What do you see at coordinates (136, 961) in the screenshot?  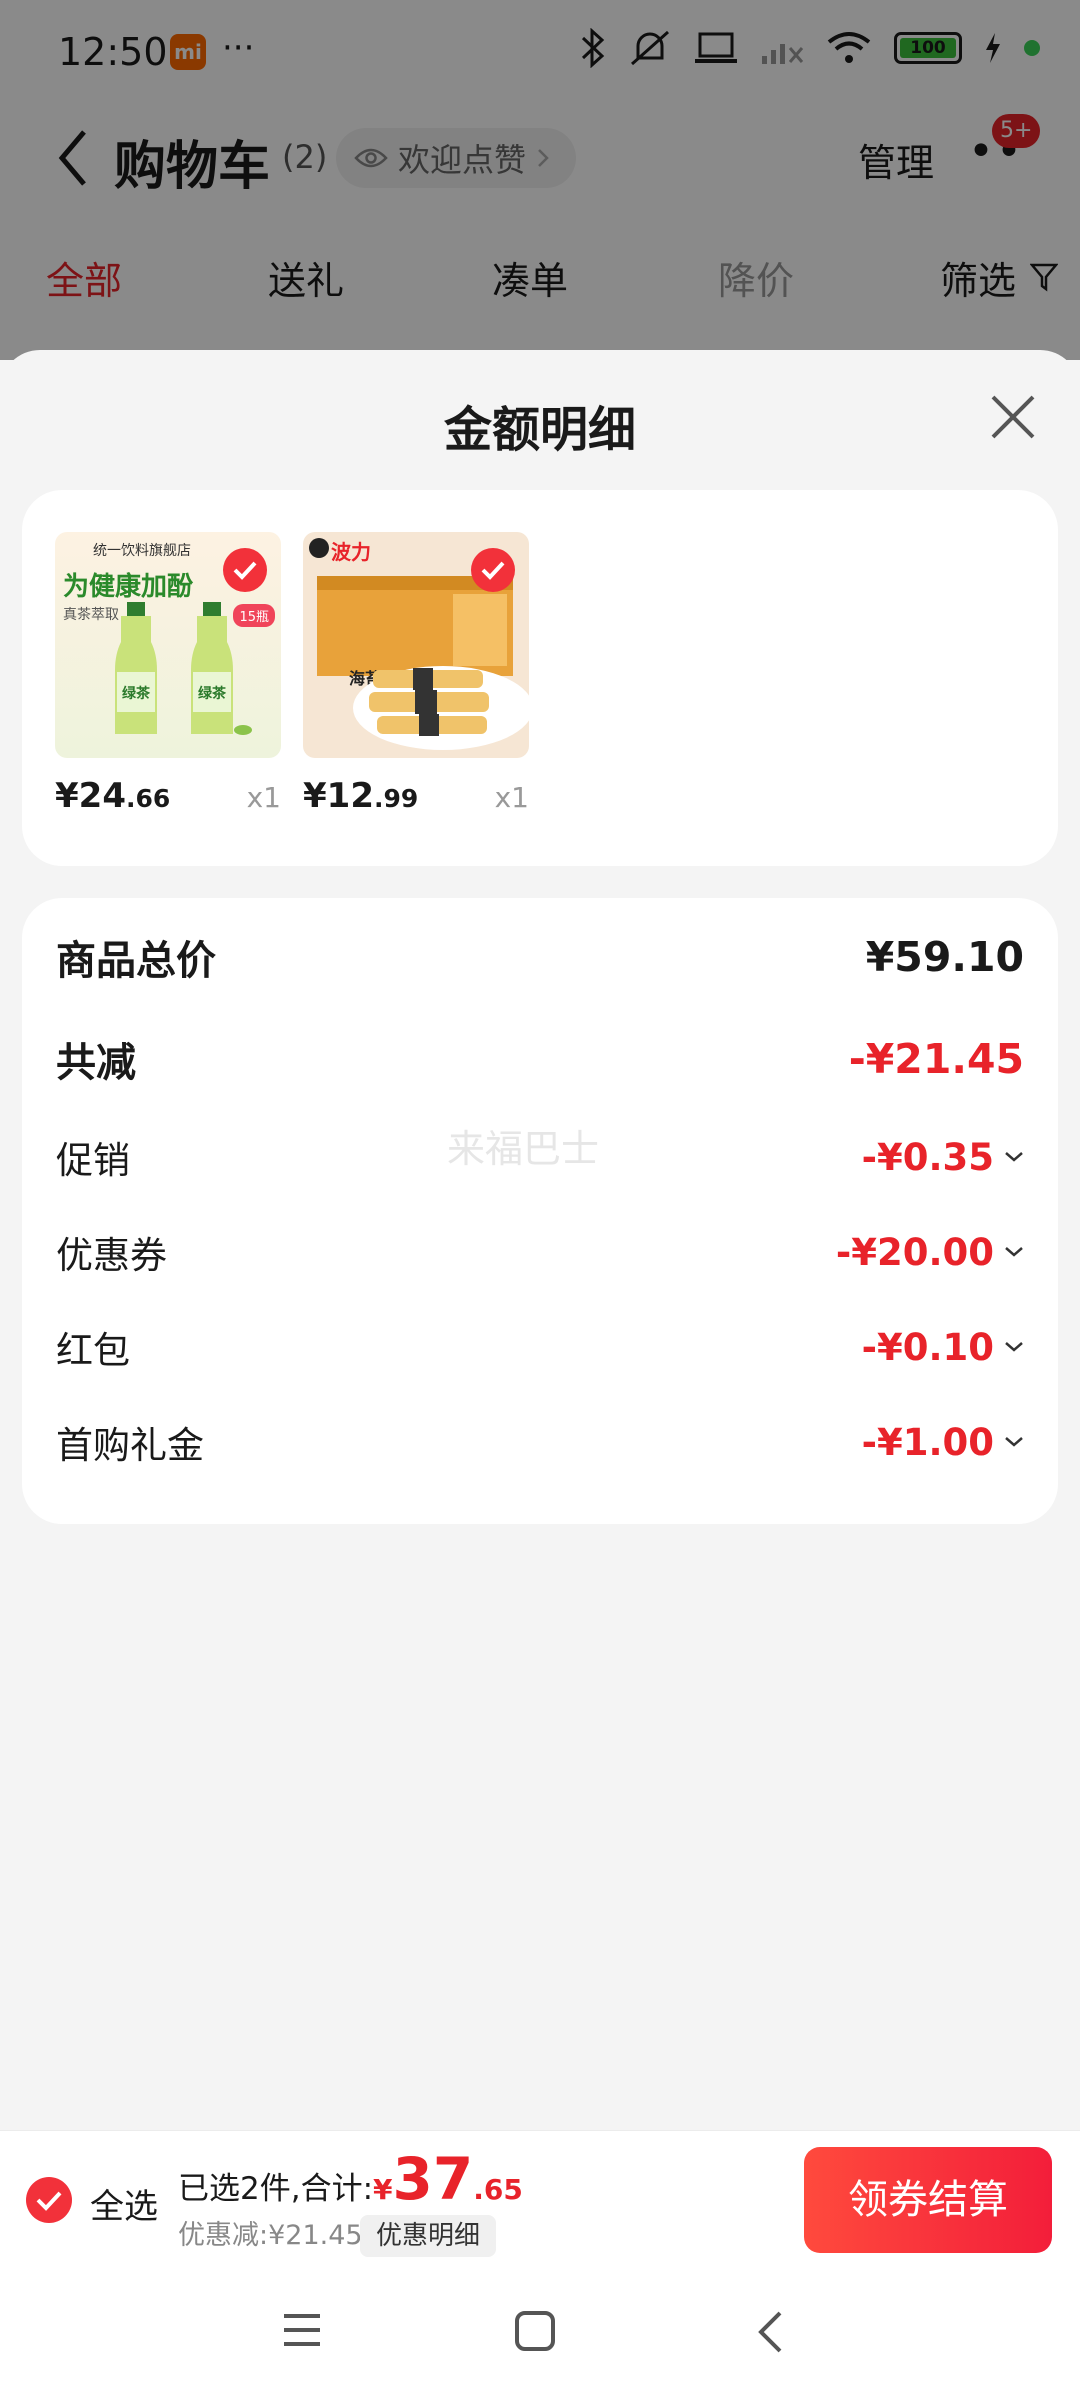 I see `total-price-label: 商品总价` at bounding box center [136, 961].